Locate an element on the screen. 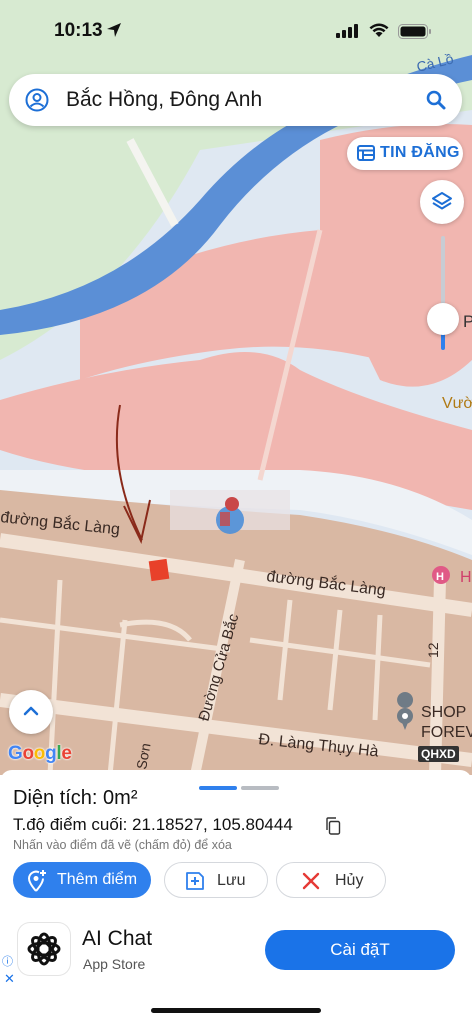 Image resolution: width=472 pixels, height=1024 pixels. status-bar: 10:13 is located at coordinates (236, 32).